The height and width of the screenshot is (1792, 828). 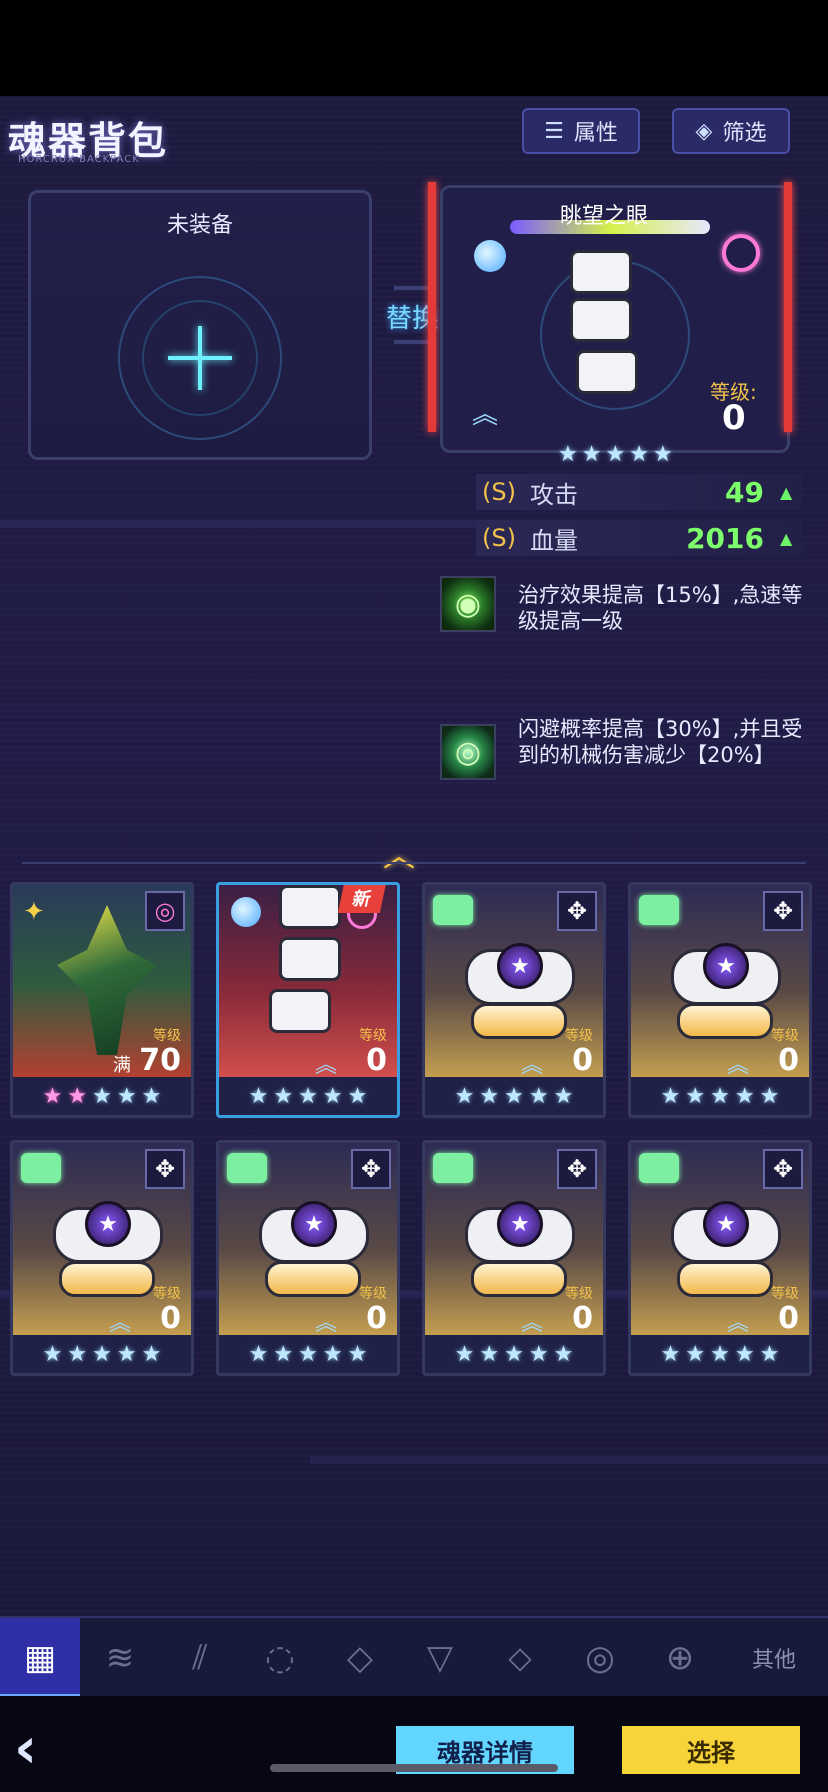 I want to click on status-bar, so click(x=414, y=48).